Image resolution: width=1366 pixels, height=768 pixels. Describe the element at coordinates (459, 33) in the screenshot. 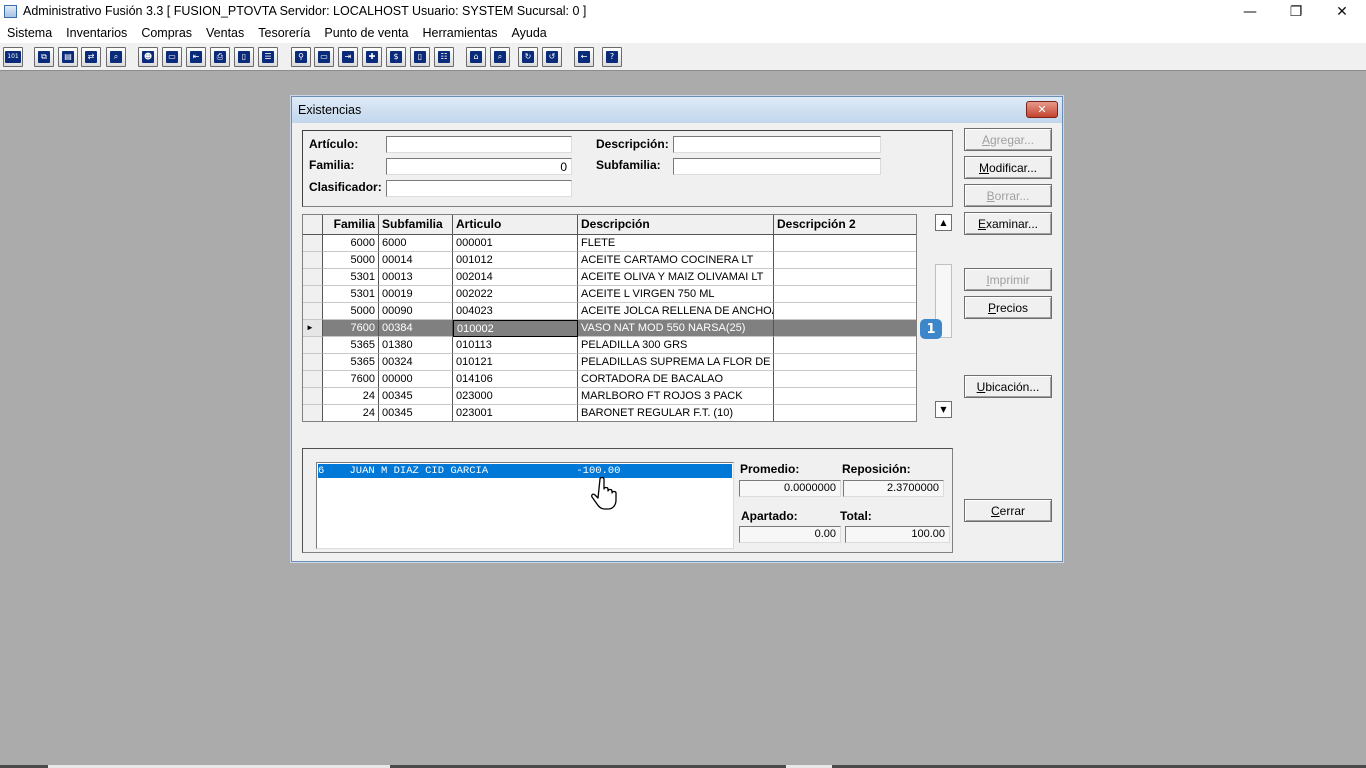

I see `menu-item-6: Herramientas` at that location.